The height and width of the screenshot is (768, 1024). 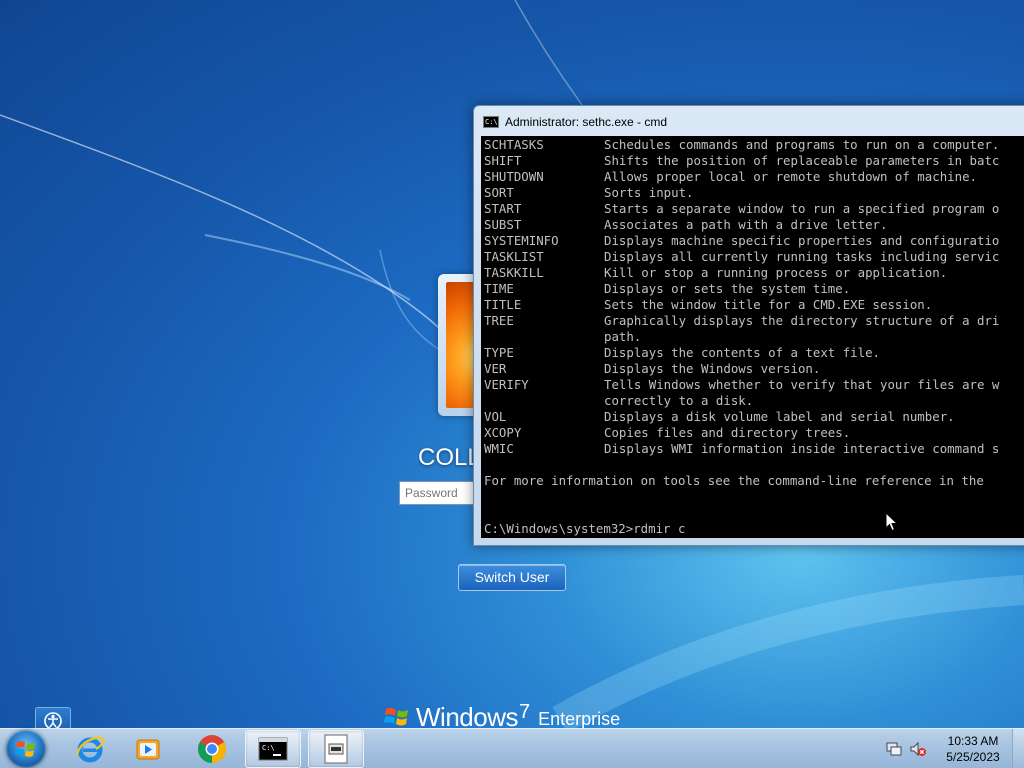 I want to click on brand-edition: Enterprise, so click(x=579, y=719).